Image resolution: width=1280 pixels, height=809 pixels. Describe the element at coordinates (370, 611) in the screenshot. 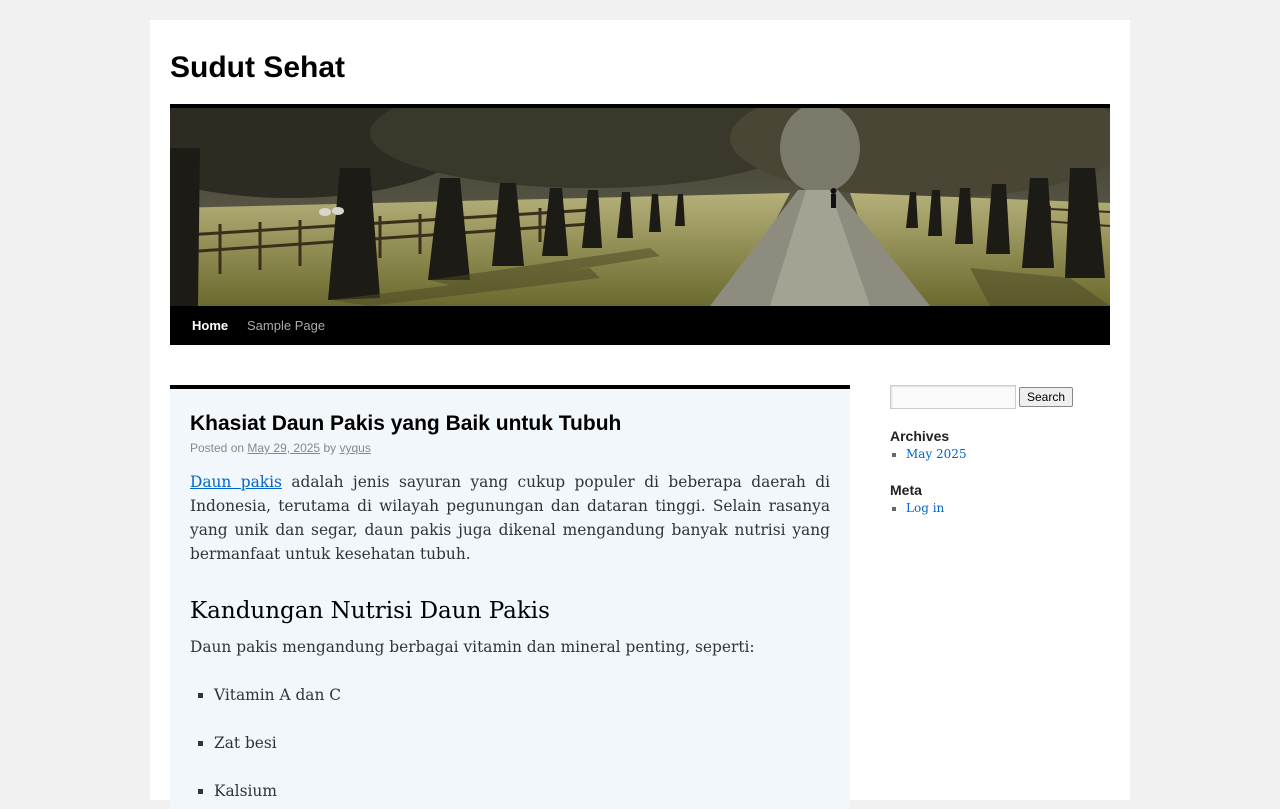

I see `section-heading: Kandungan Nutrisi Daun Pakis` at that location.